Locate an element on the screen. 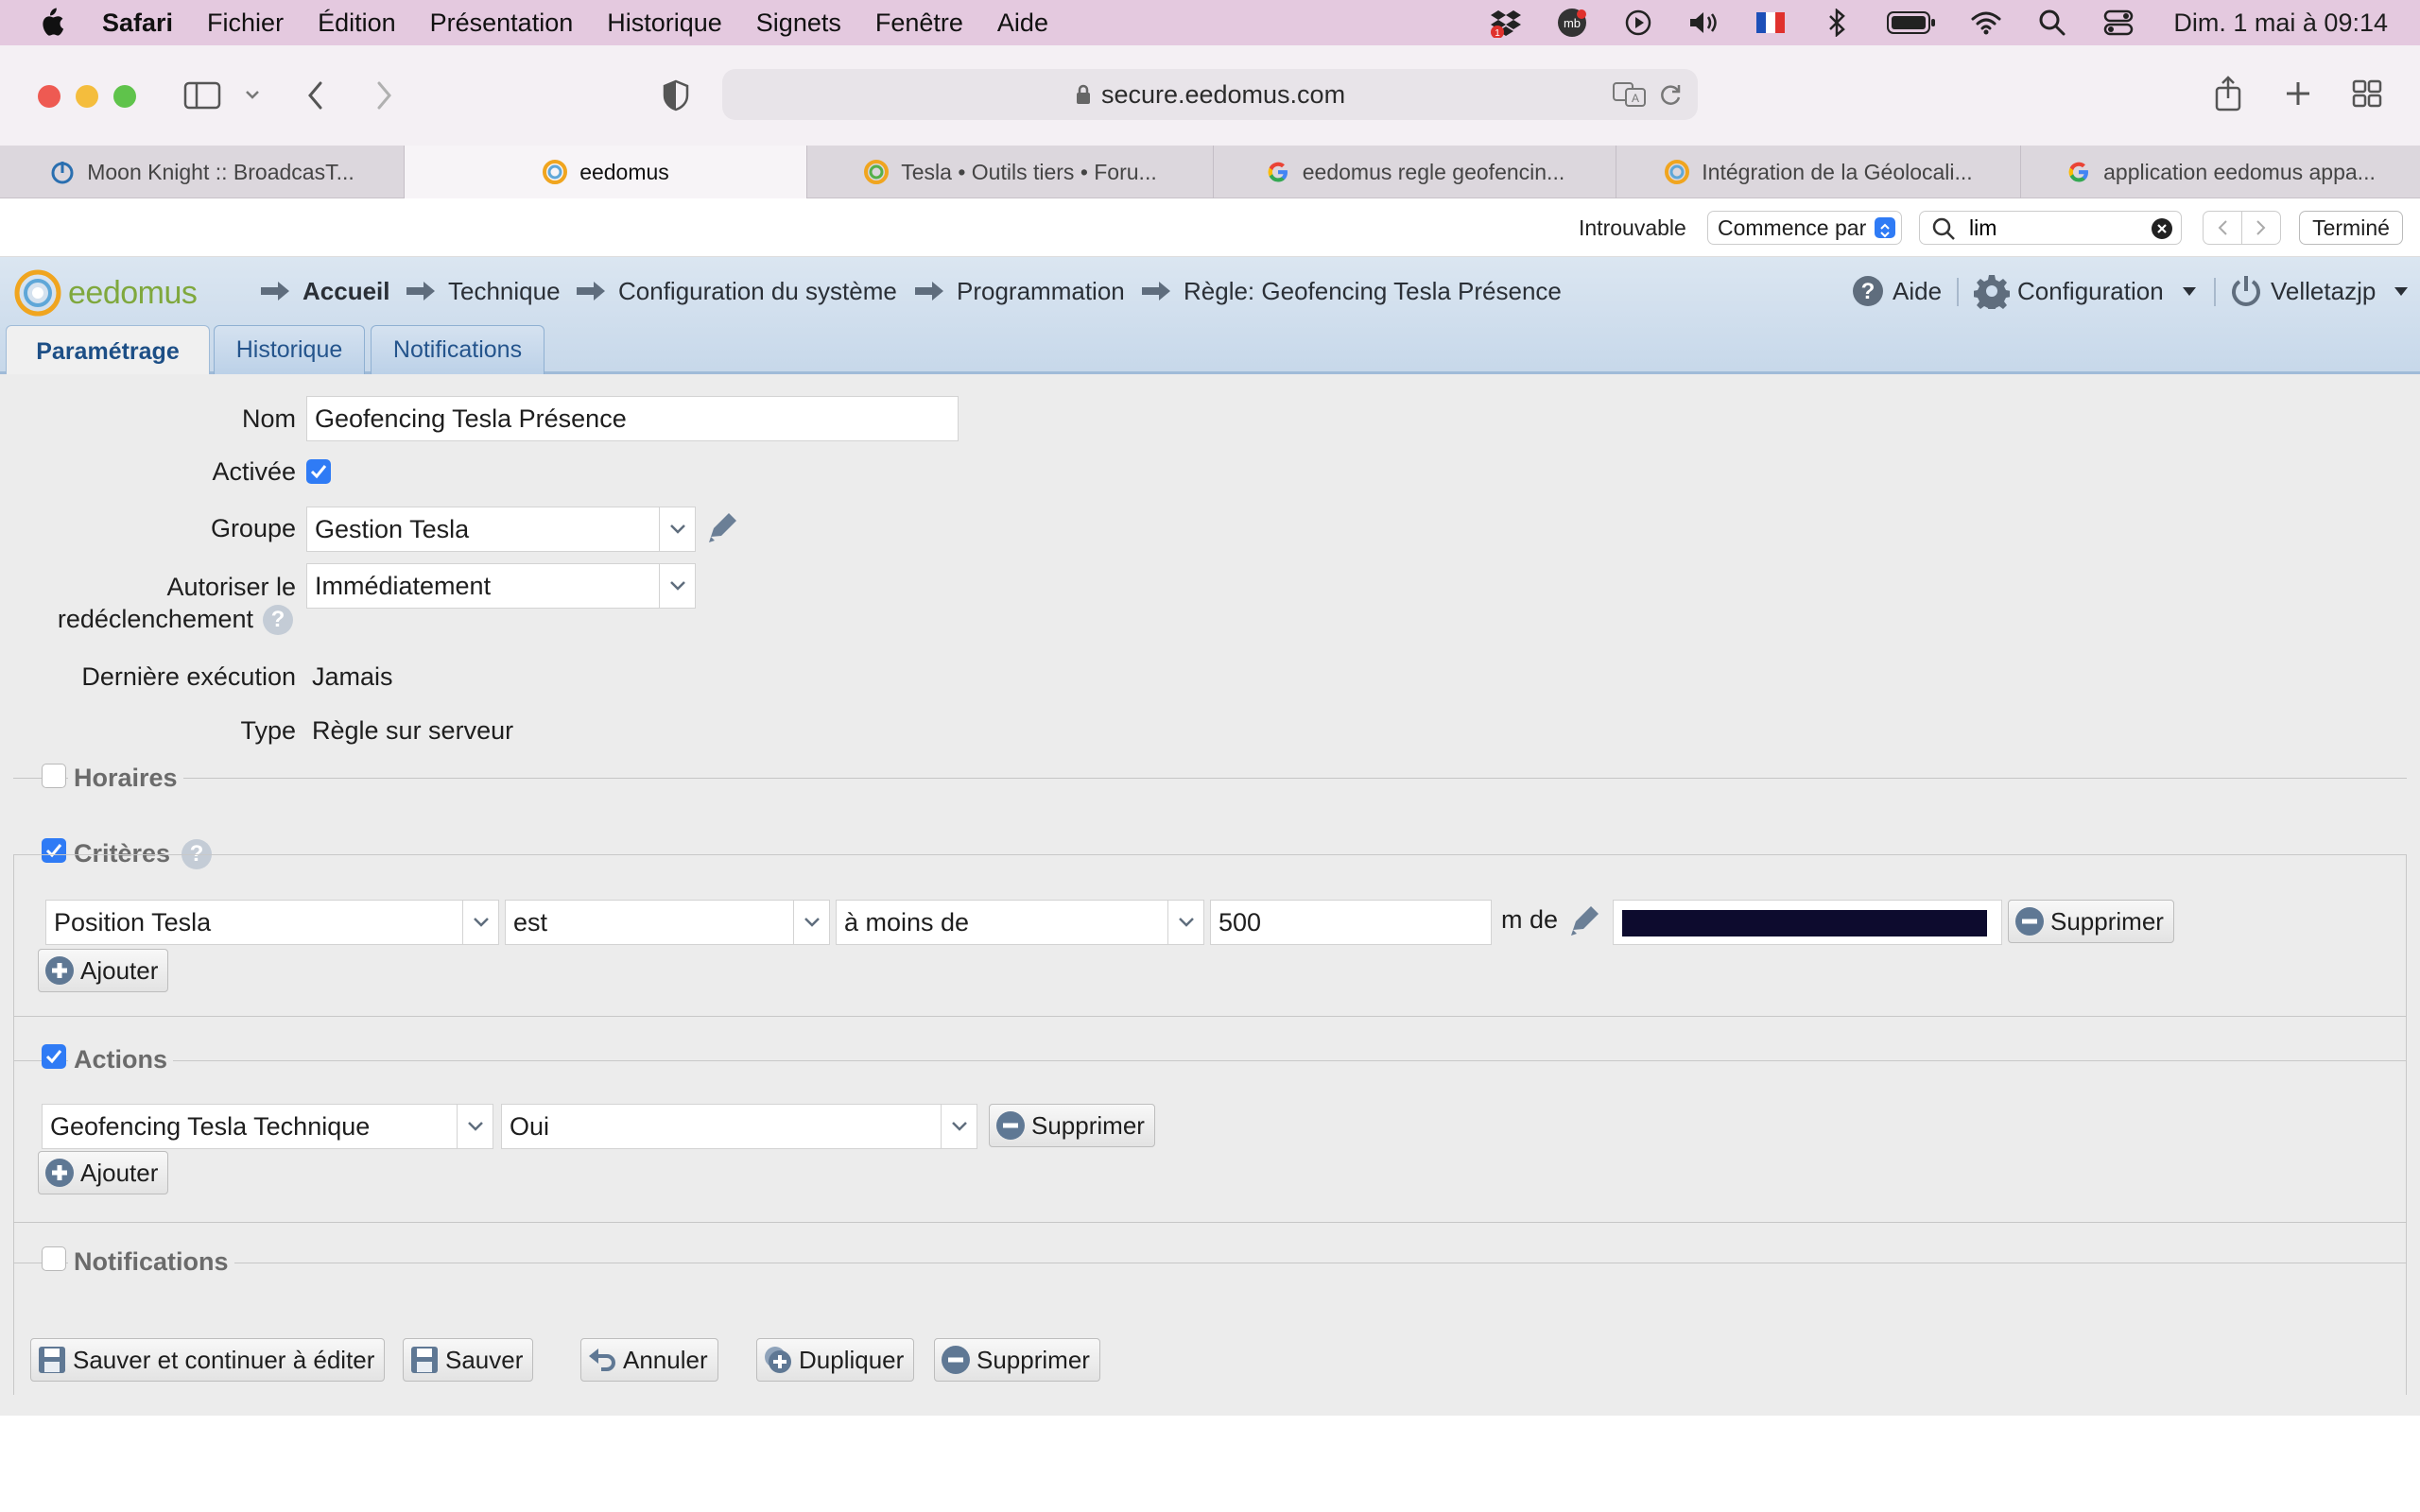 The image size is (2420, 1512). plus-circle-icon is located at coordinates (59, 1173).